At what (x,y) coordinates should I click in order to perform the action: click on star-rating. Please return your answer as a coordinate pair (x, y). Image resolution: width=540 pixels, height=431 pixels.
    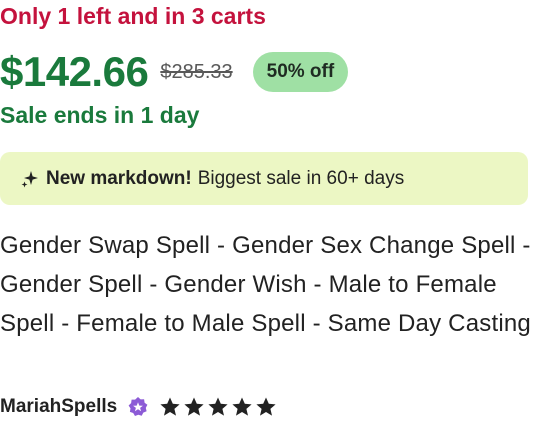
    Looking at the image, I should click on (218, 407).